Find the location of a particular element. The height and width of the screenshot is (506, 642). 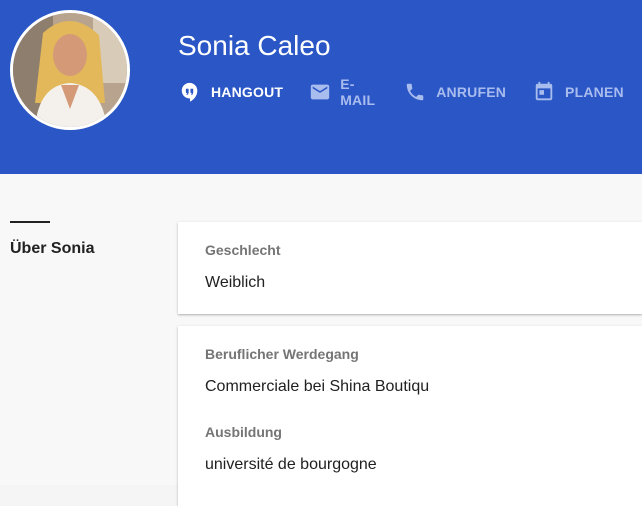

education-label: Ausbildung is located at coordinates (243, 432).